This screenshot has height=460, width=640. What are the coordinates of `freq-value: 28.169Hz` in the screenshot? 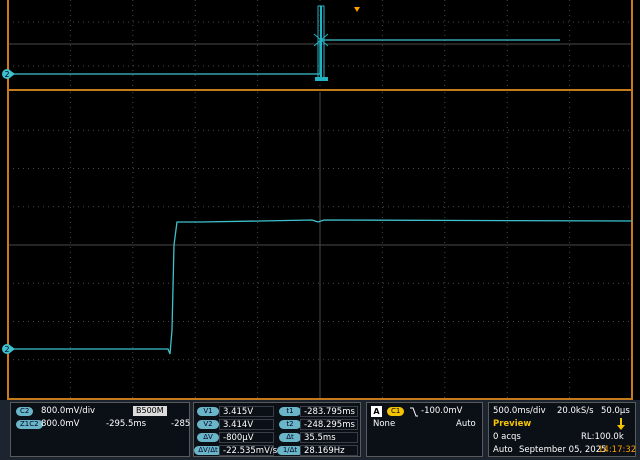 It's located at (329, 450).